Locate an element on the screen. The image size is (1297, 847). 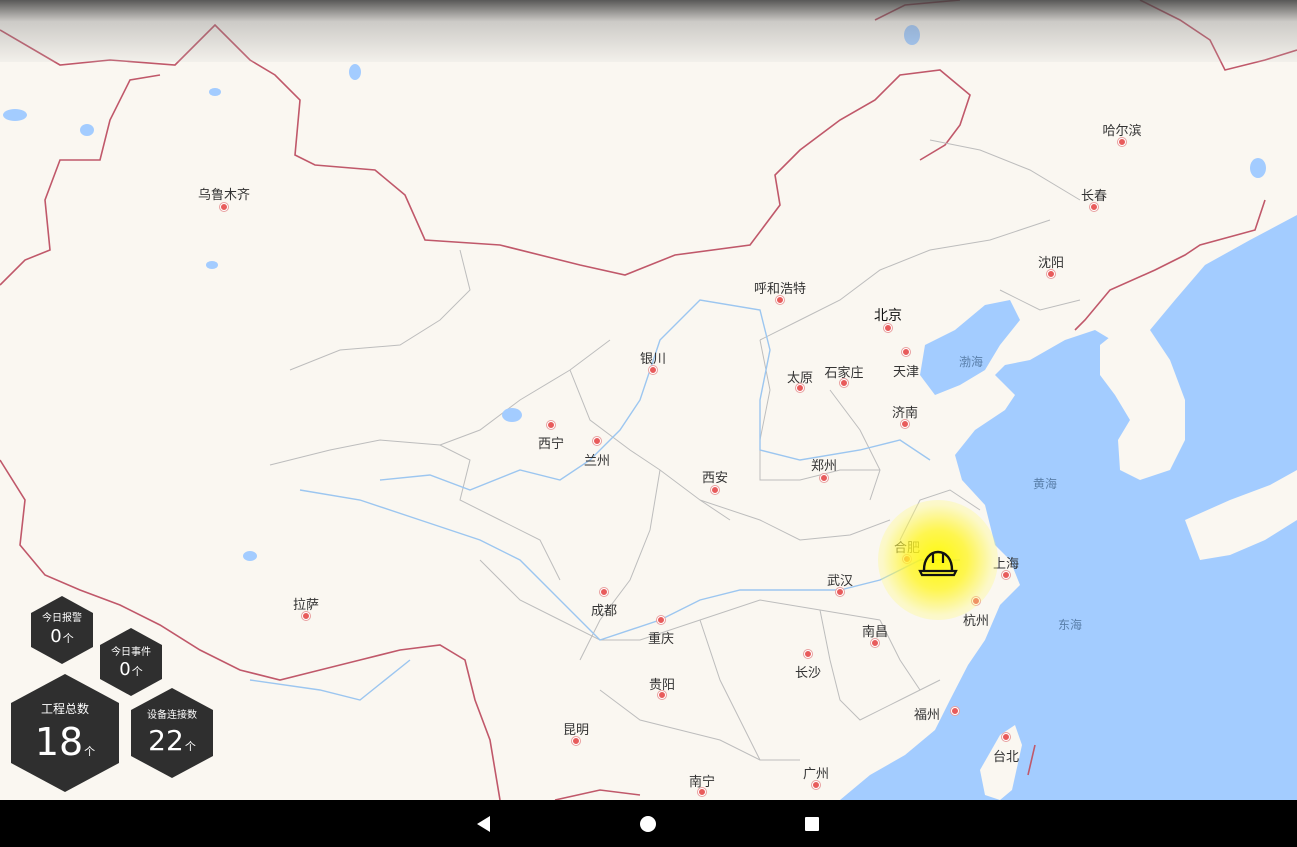
city-label: 昆明 is located at coordinates (576, 730).